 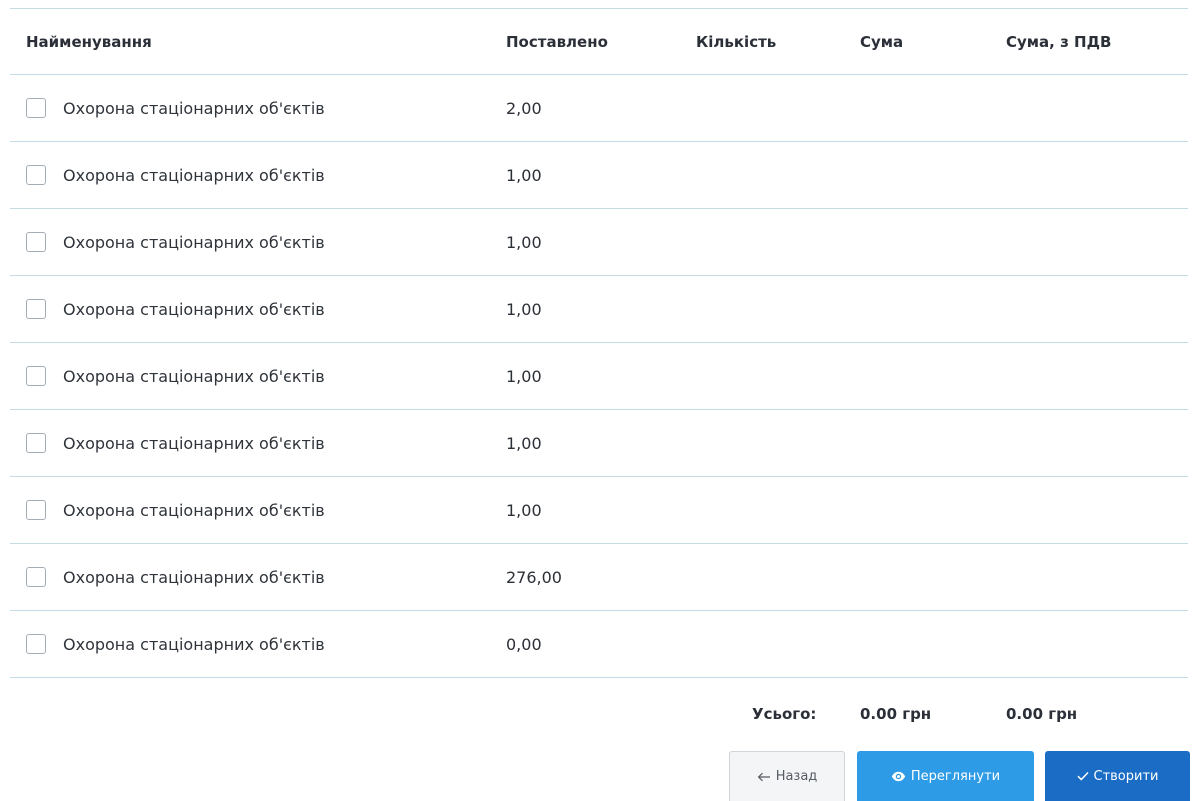 I want to click on row-delivered: 2,00, so click(x=524, y=108).